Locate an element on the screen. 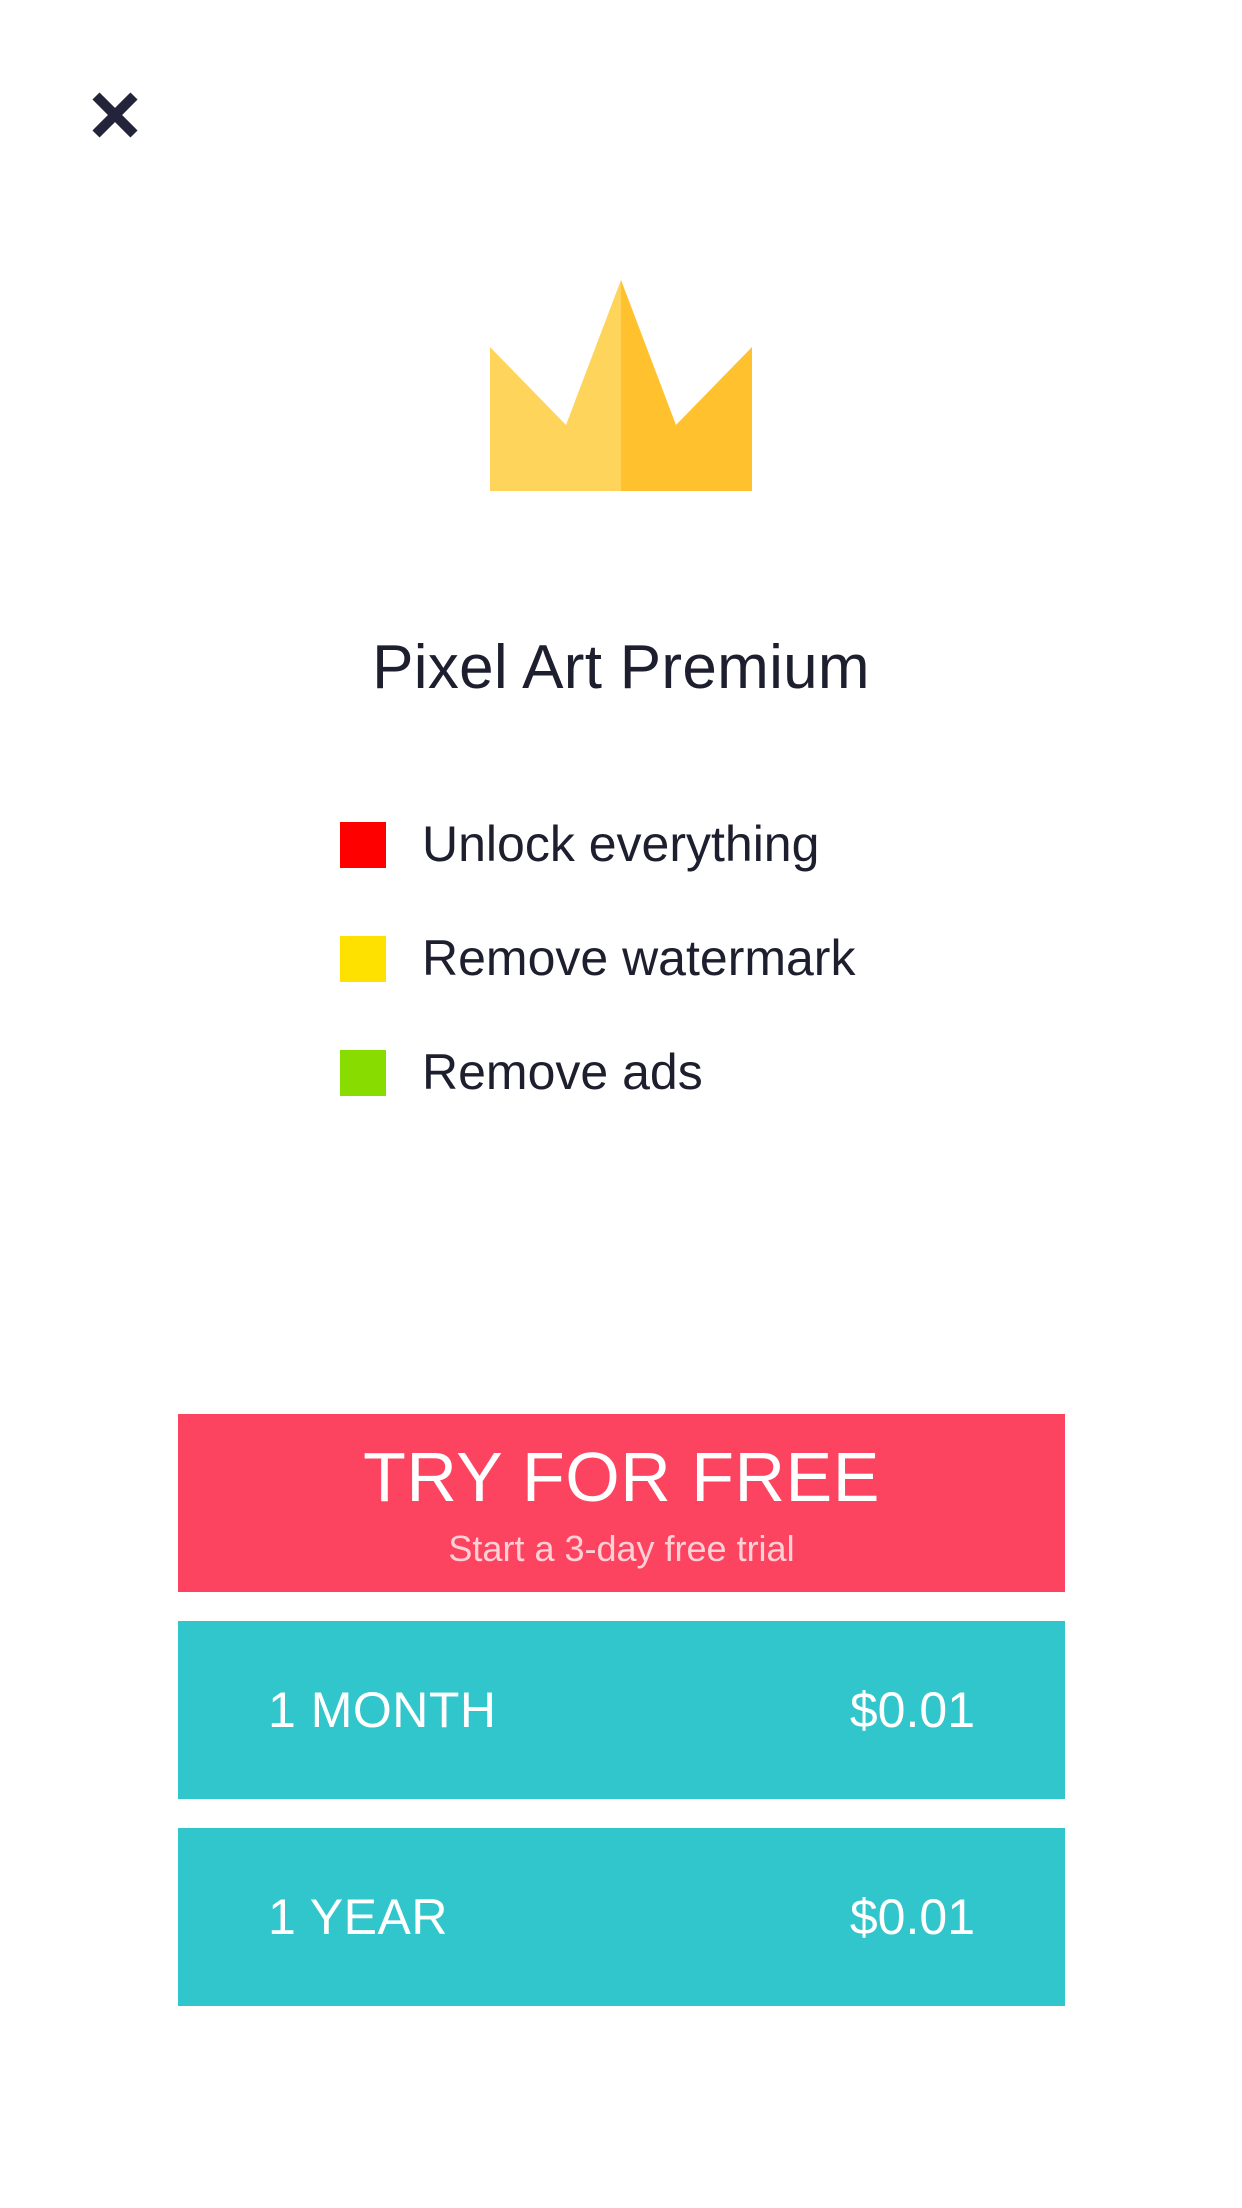  feature-label: Unlock everything is located at coordinates (621, 844).